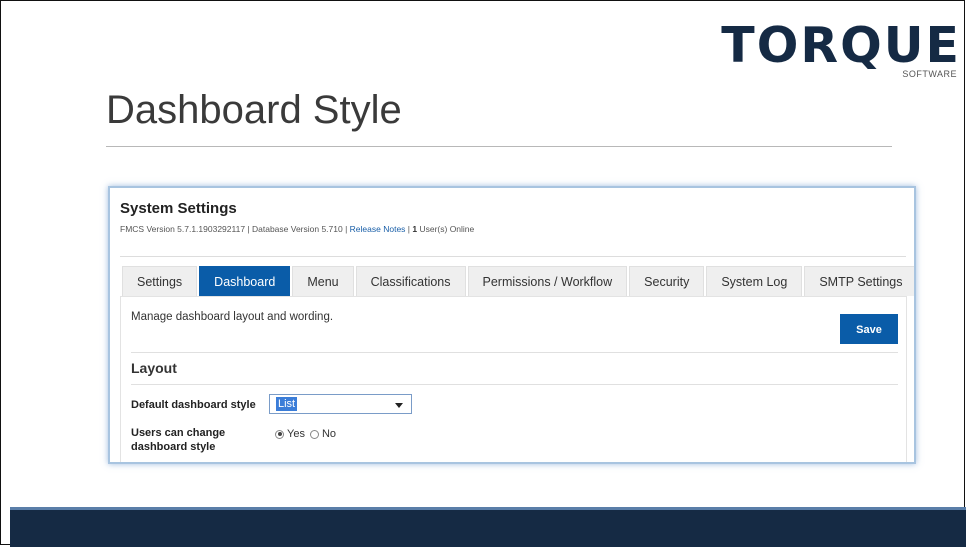 The width and height of the screenshot is (967, 547). Describe the element at coordinates (287, 404) in the screenshot. I see `dashboard-style-value: List` at that location.